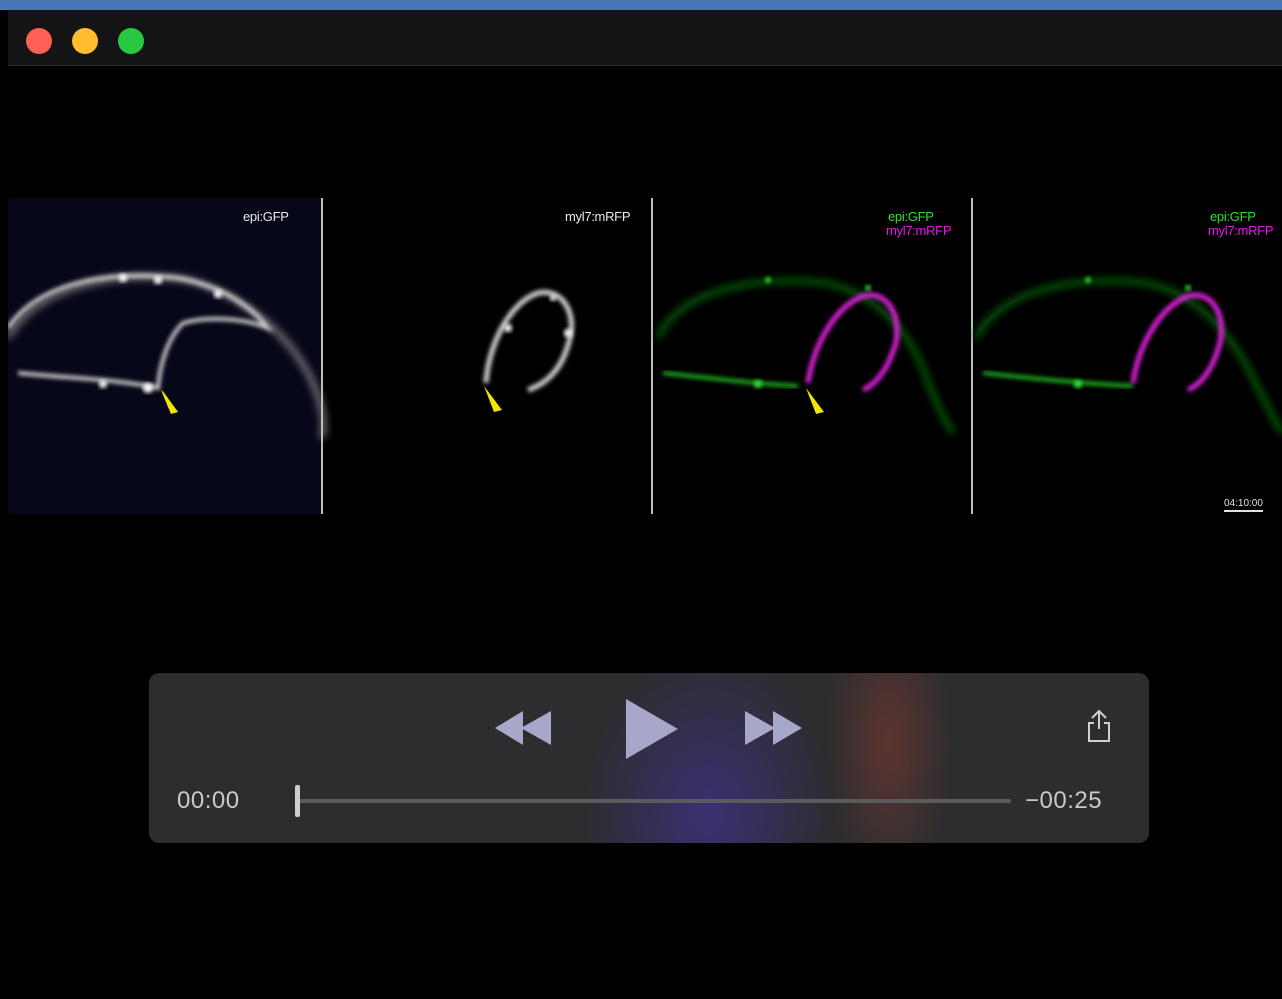  What do you see at coordinates (598, 216) in the screenshot?
I see `panel-2-label: myl7:mRFP` at bounding box center [598, 216].